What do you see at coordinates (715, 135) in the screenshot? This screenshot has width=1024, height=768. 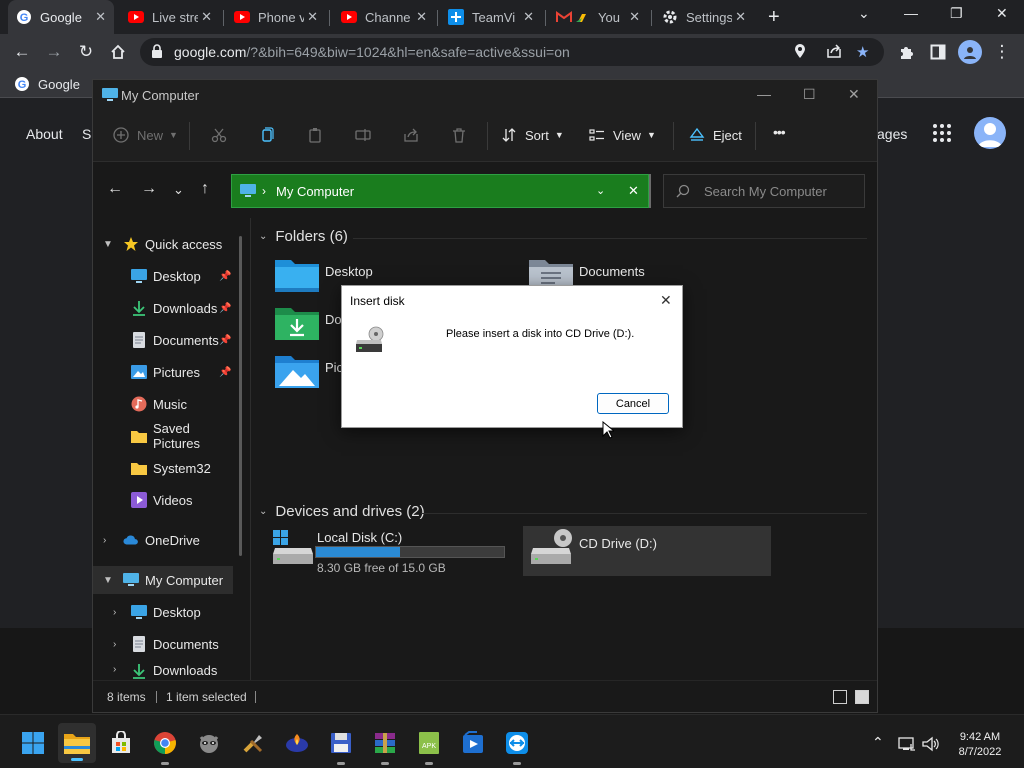 I see `eject-button: Eject` at bounding box center [715, 135].